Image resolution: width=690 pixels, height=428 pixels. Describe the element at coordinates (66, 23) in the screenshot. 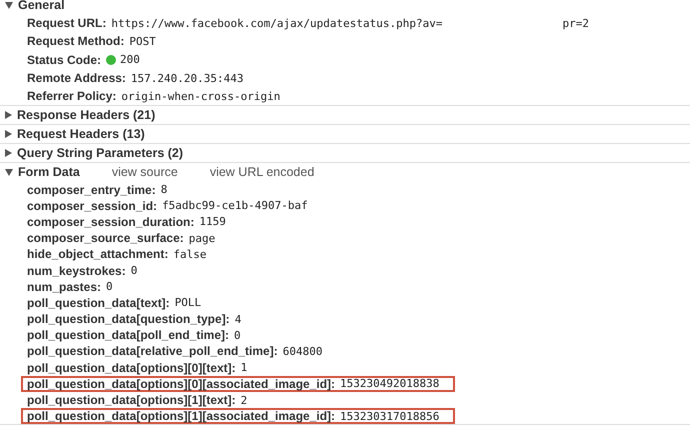

I see `field-label: Request URL:` at that location.